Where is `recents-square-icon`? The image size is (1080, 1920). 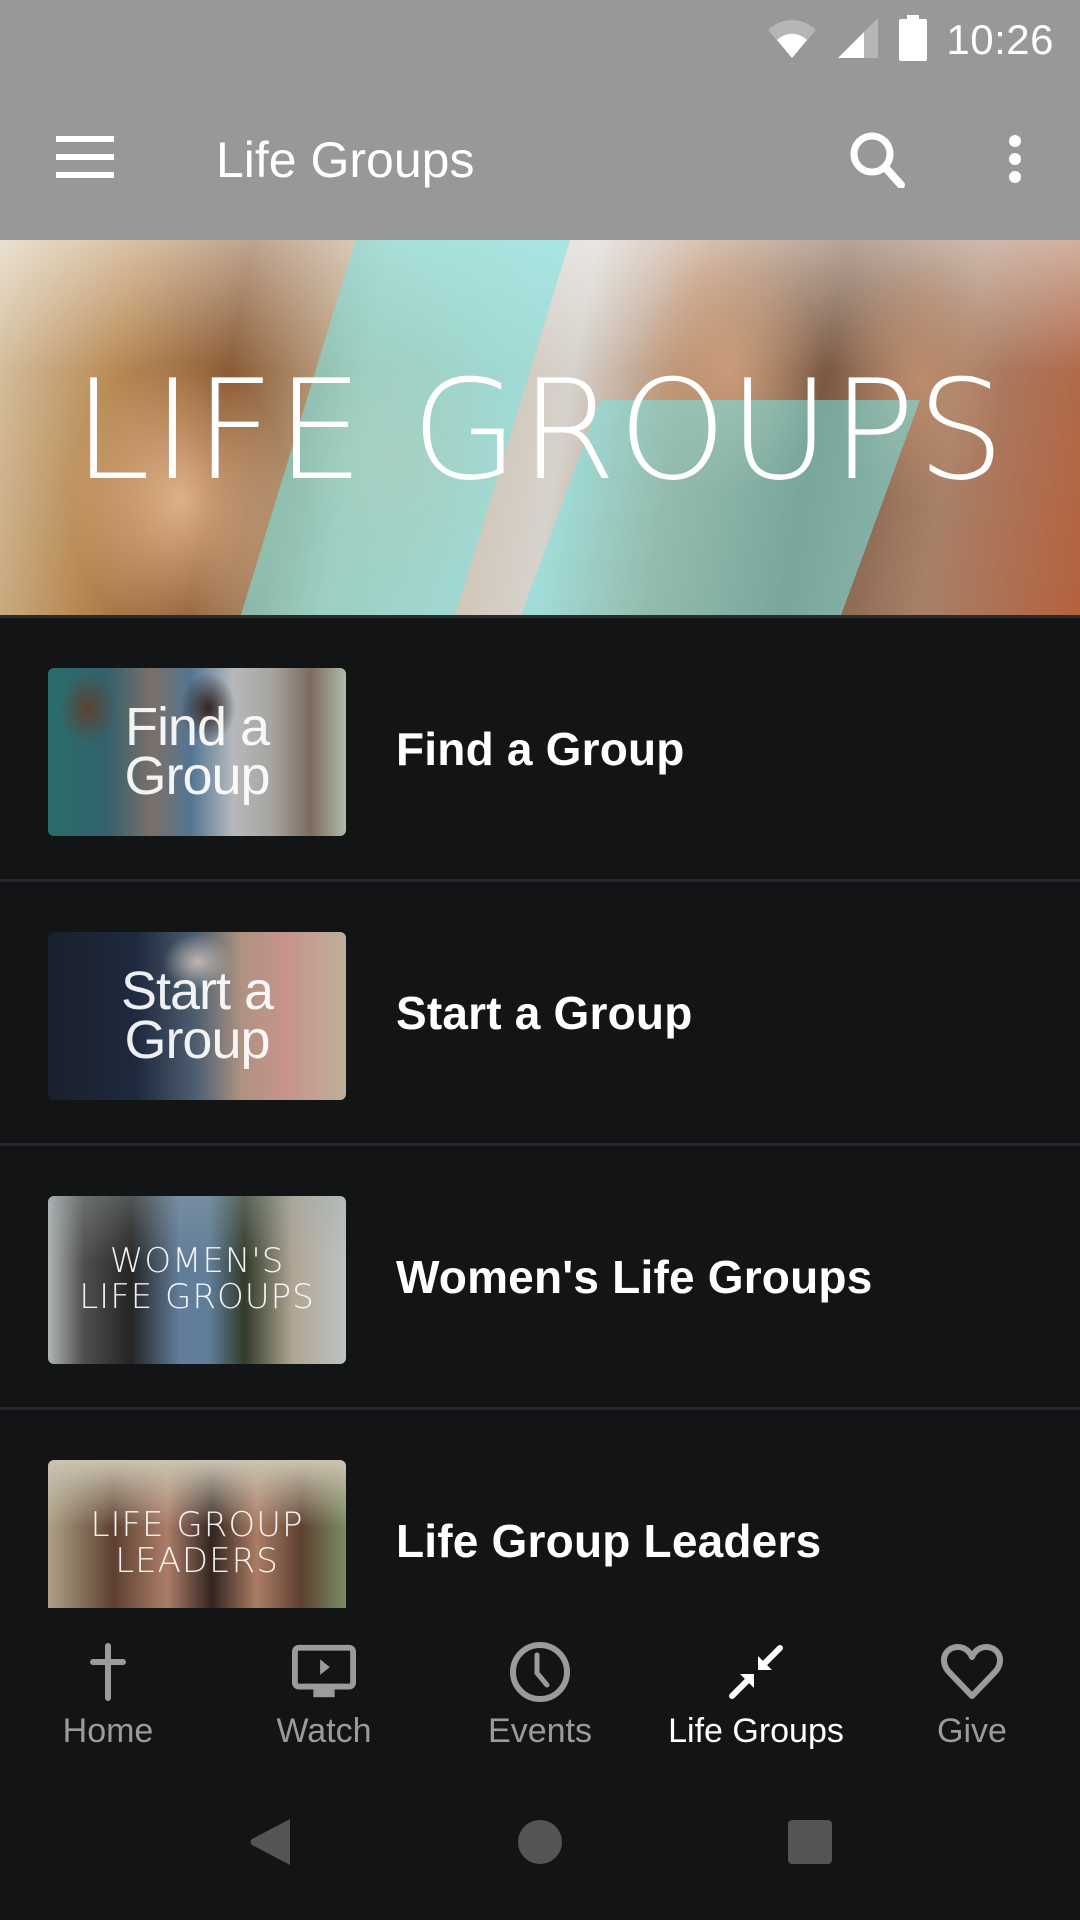 recents-square-icon is located at coordinates (810, 1844).